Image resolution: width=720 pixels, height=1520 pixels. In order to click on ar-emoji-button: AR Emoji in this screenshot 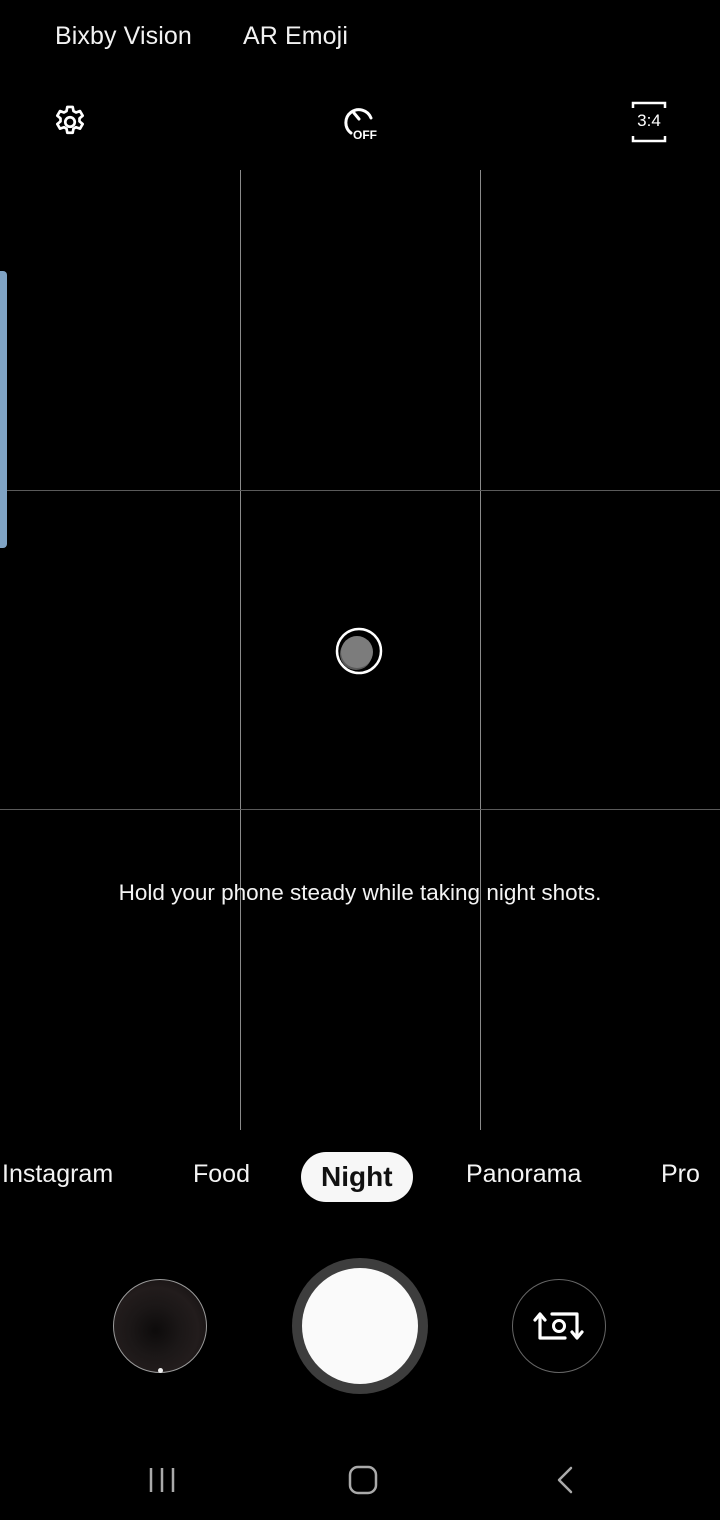, I will do `click(295, 36)`.